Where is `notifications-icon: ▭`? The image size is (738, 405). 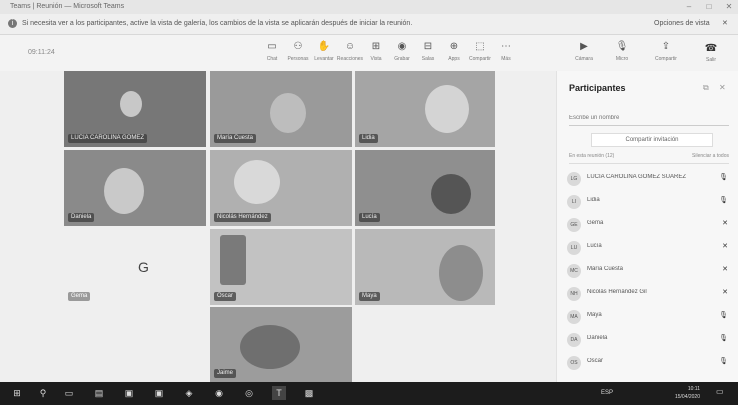
notifications-icon: ▭ is located at coordinates (720, 391).